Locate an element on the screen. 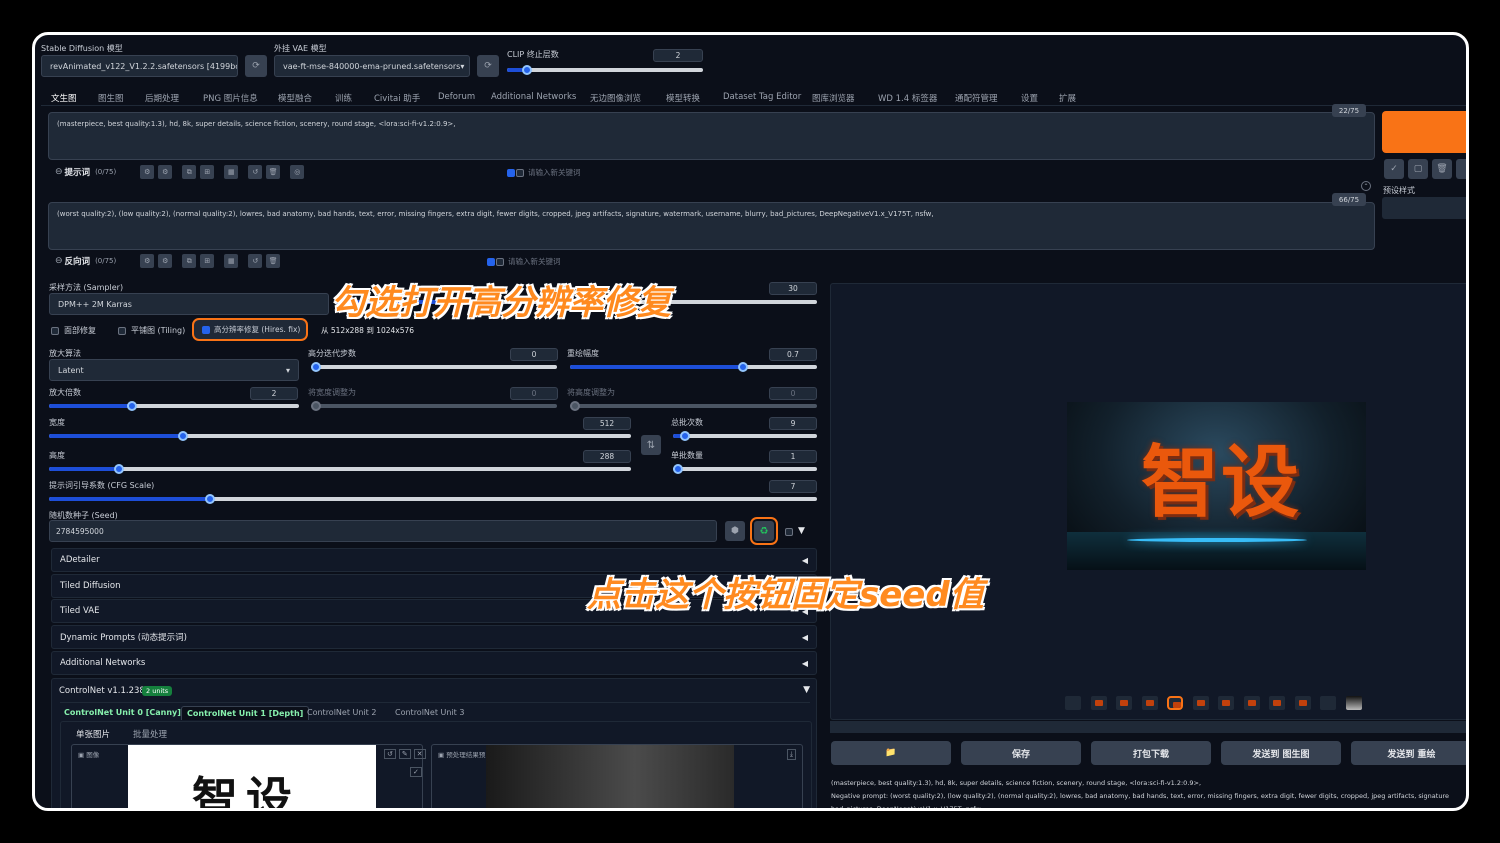 The height and width of the screenshot is (843, 1500). height-to-input: 0 is located at coordinates (793, 393).